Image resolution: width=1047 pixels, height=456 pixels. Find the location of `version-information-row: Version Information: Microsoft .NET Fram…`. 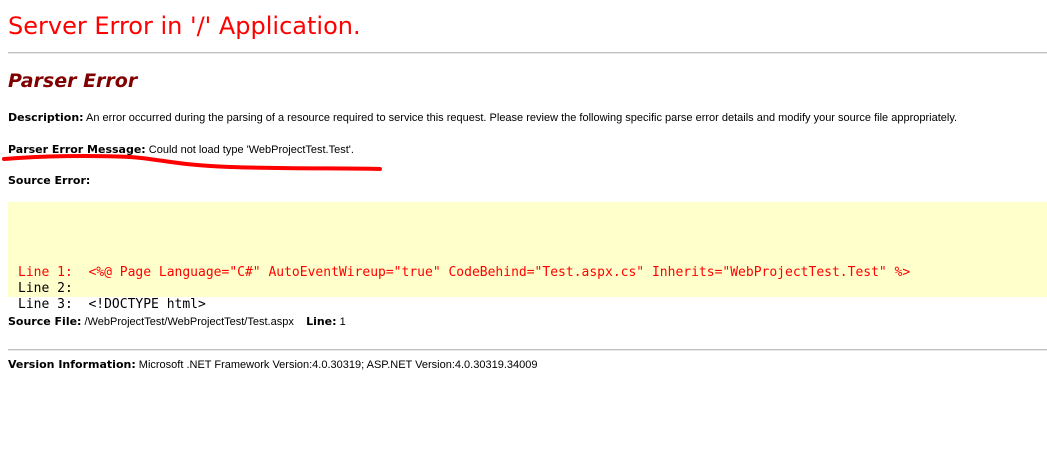

version-information-row: Version Information: Microsoft .NET Fram… is located at coordinates (272, 364).